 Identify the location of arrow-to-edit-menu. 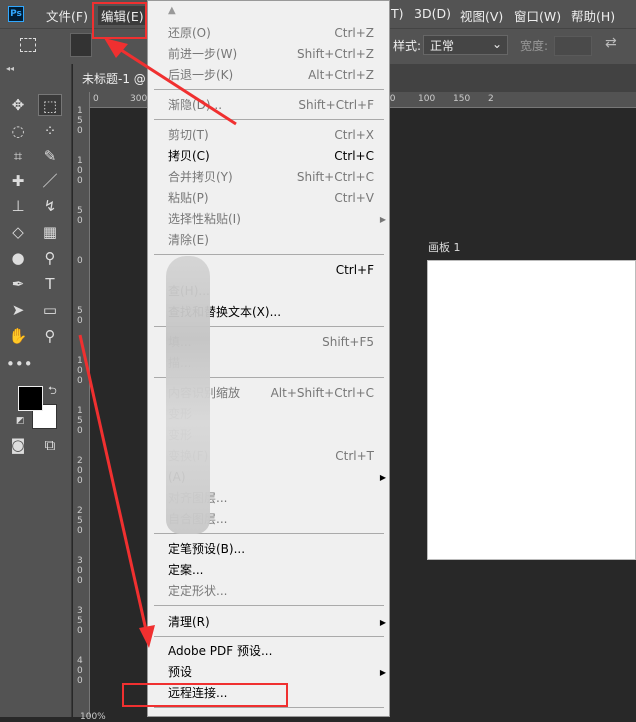
(177, 86).